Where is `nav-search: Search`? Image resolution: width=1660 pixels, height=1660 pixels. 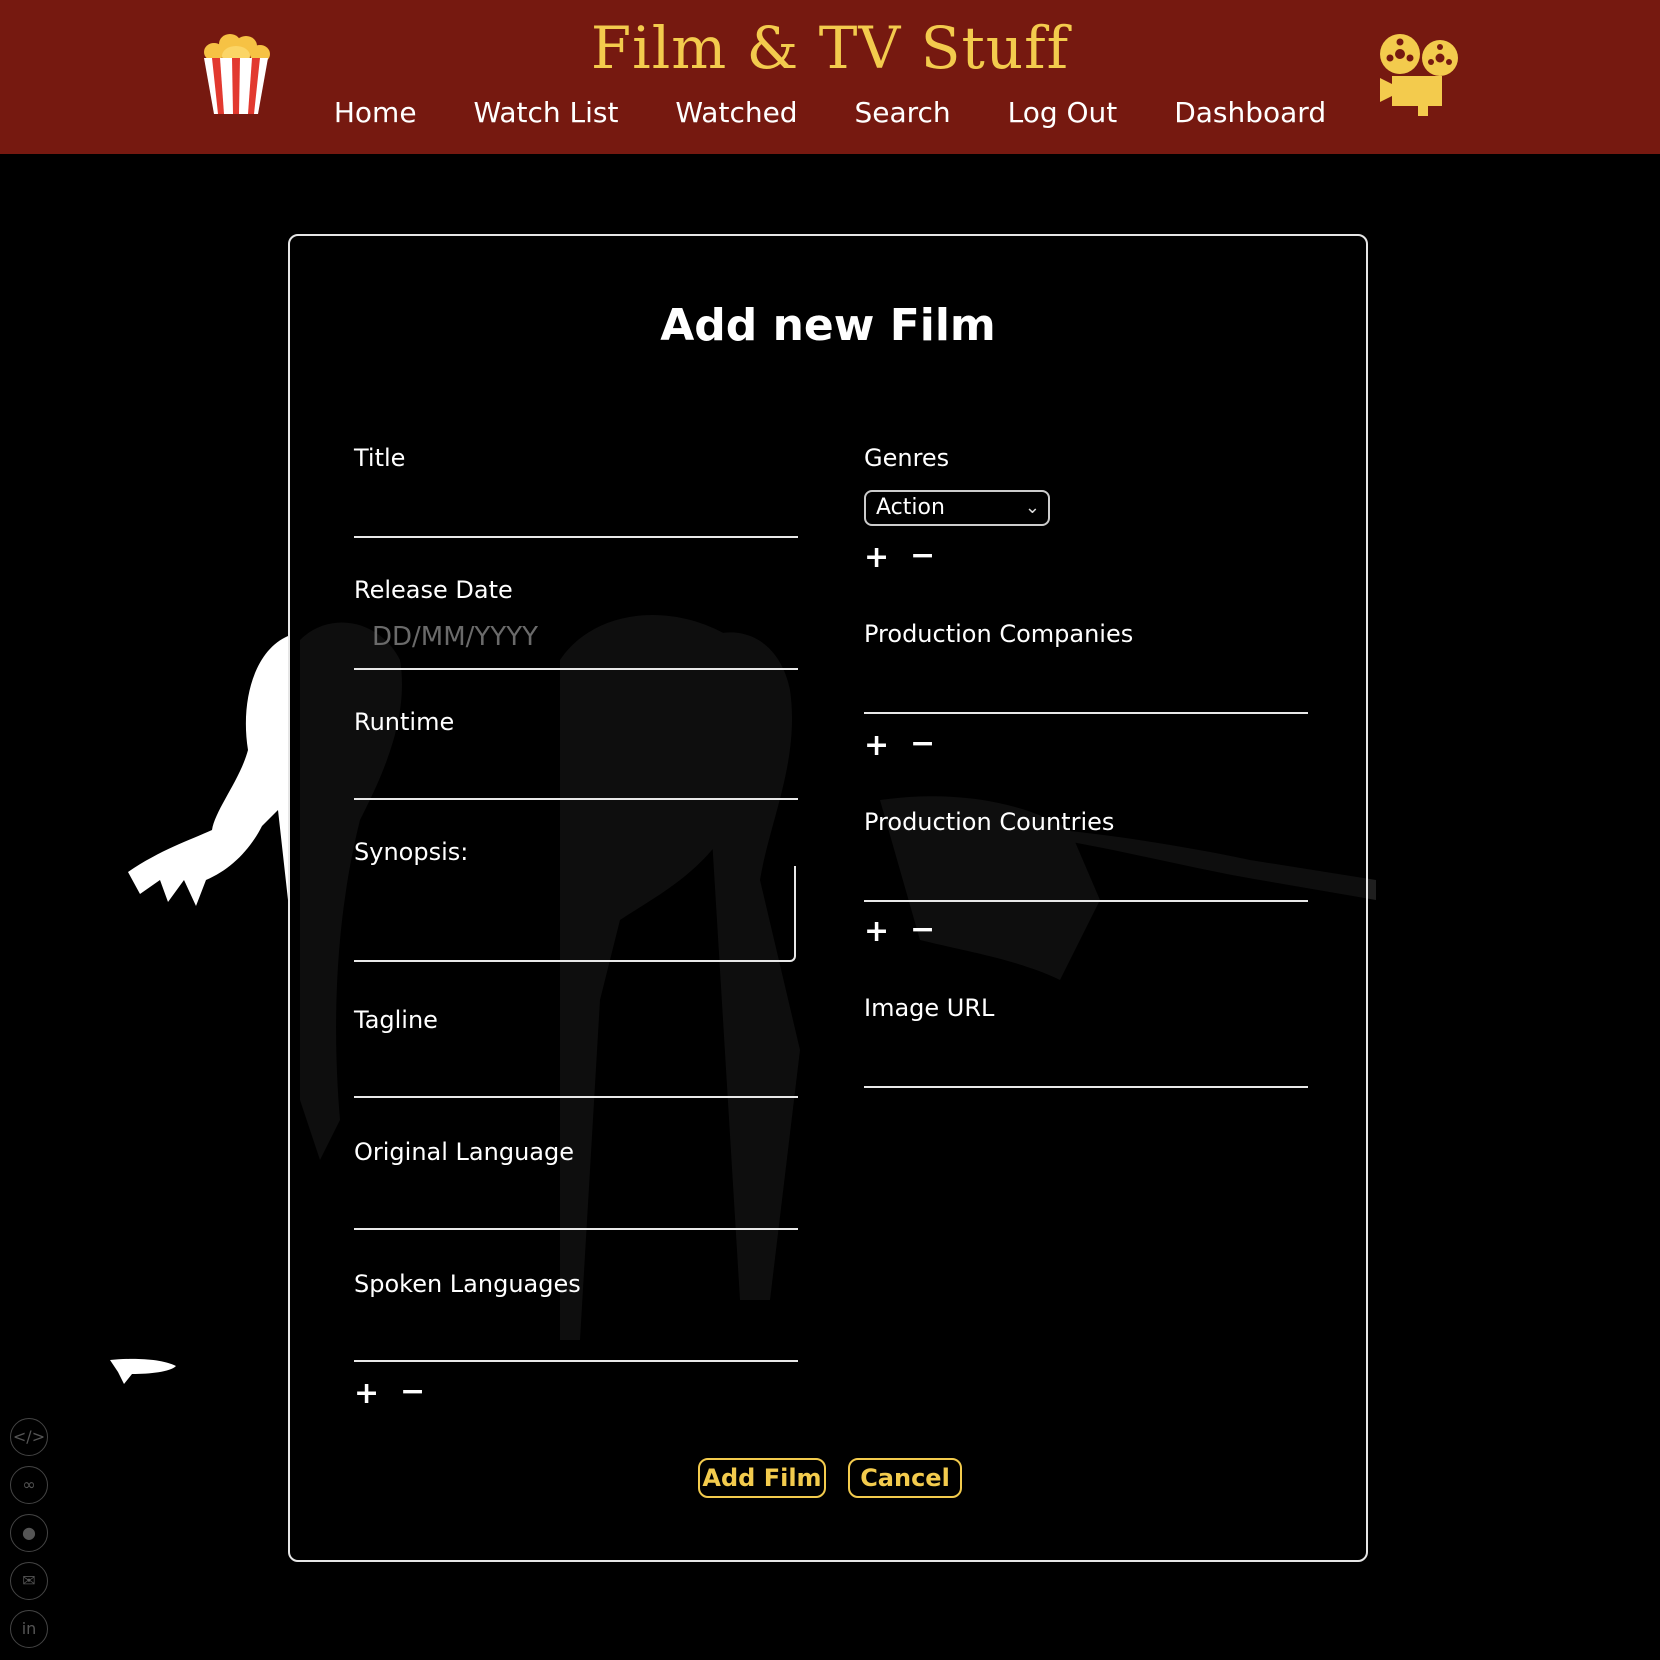
nav-search: Search is located at coordinates (902, 112).